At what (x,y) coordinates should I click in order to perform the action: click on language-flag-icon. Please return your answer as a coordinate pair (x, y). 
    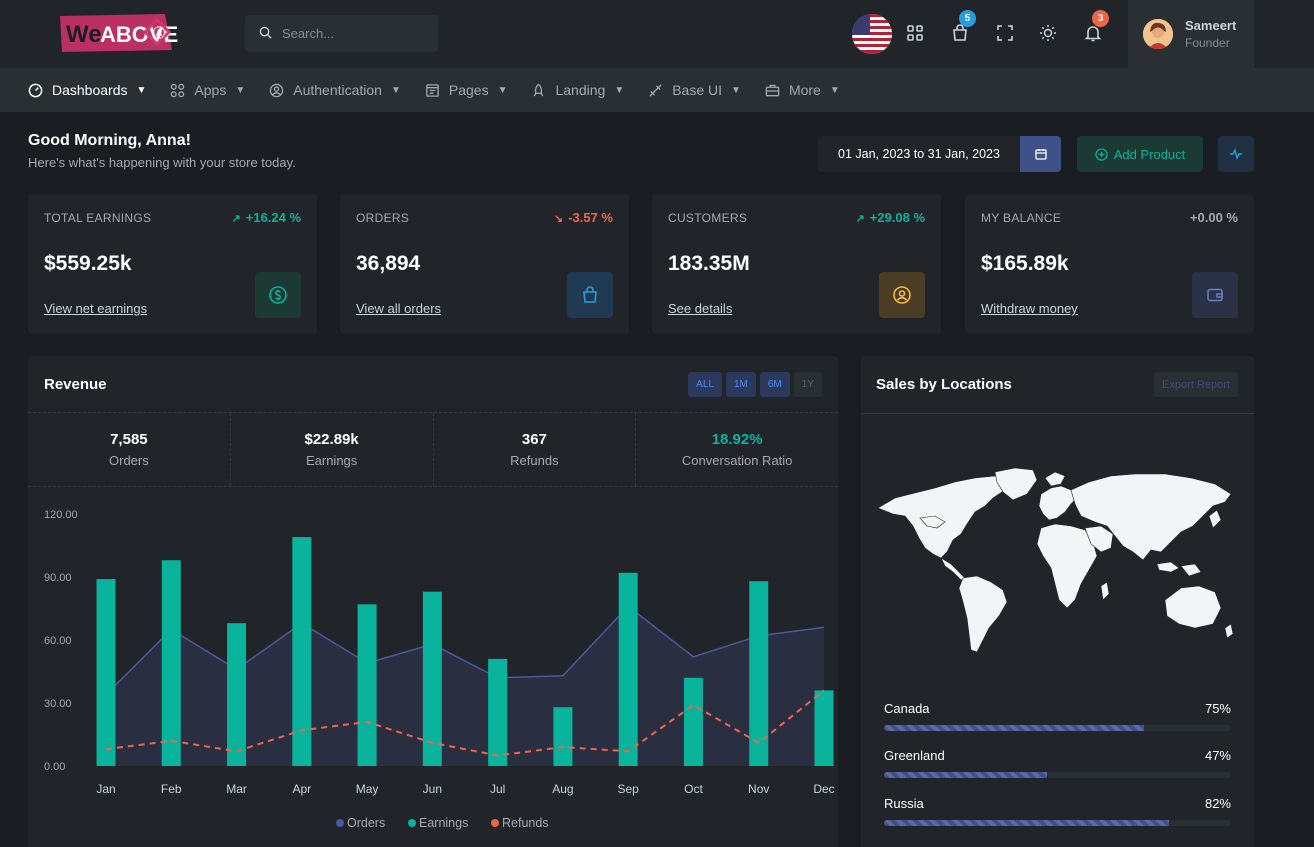
    Looking at the image, I should click on (872, 34).